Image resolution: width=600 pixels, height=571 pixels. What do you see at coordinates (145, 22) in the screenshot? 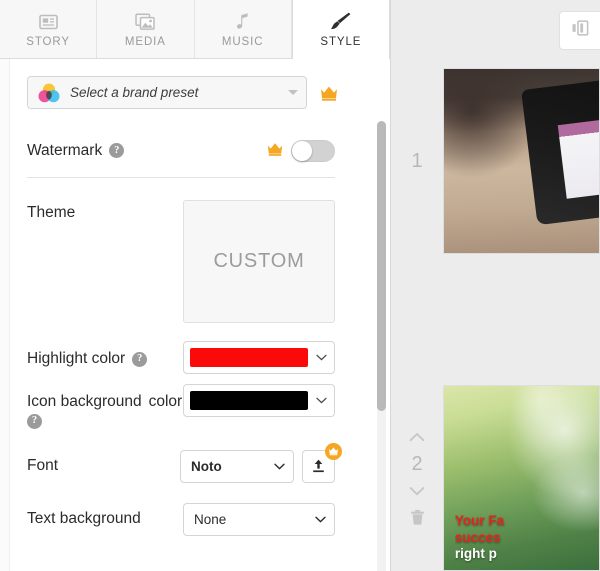
I see `media-icon` at bounding box center [145, 22].